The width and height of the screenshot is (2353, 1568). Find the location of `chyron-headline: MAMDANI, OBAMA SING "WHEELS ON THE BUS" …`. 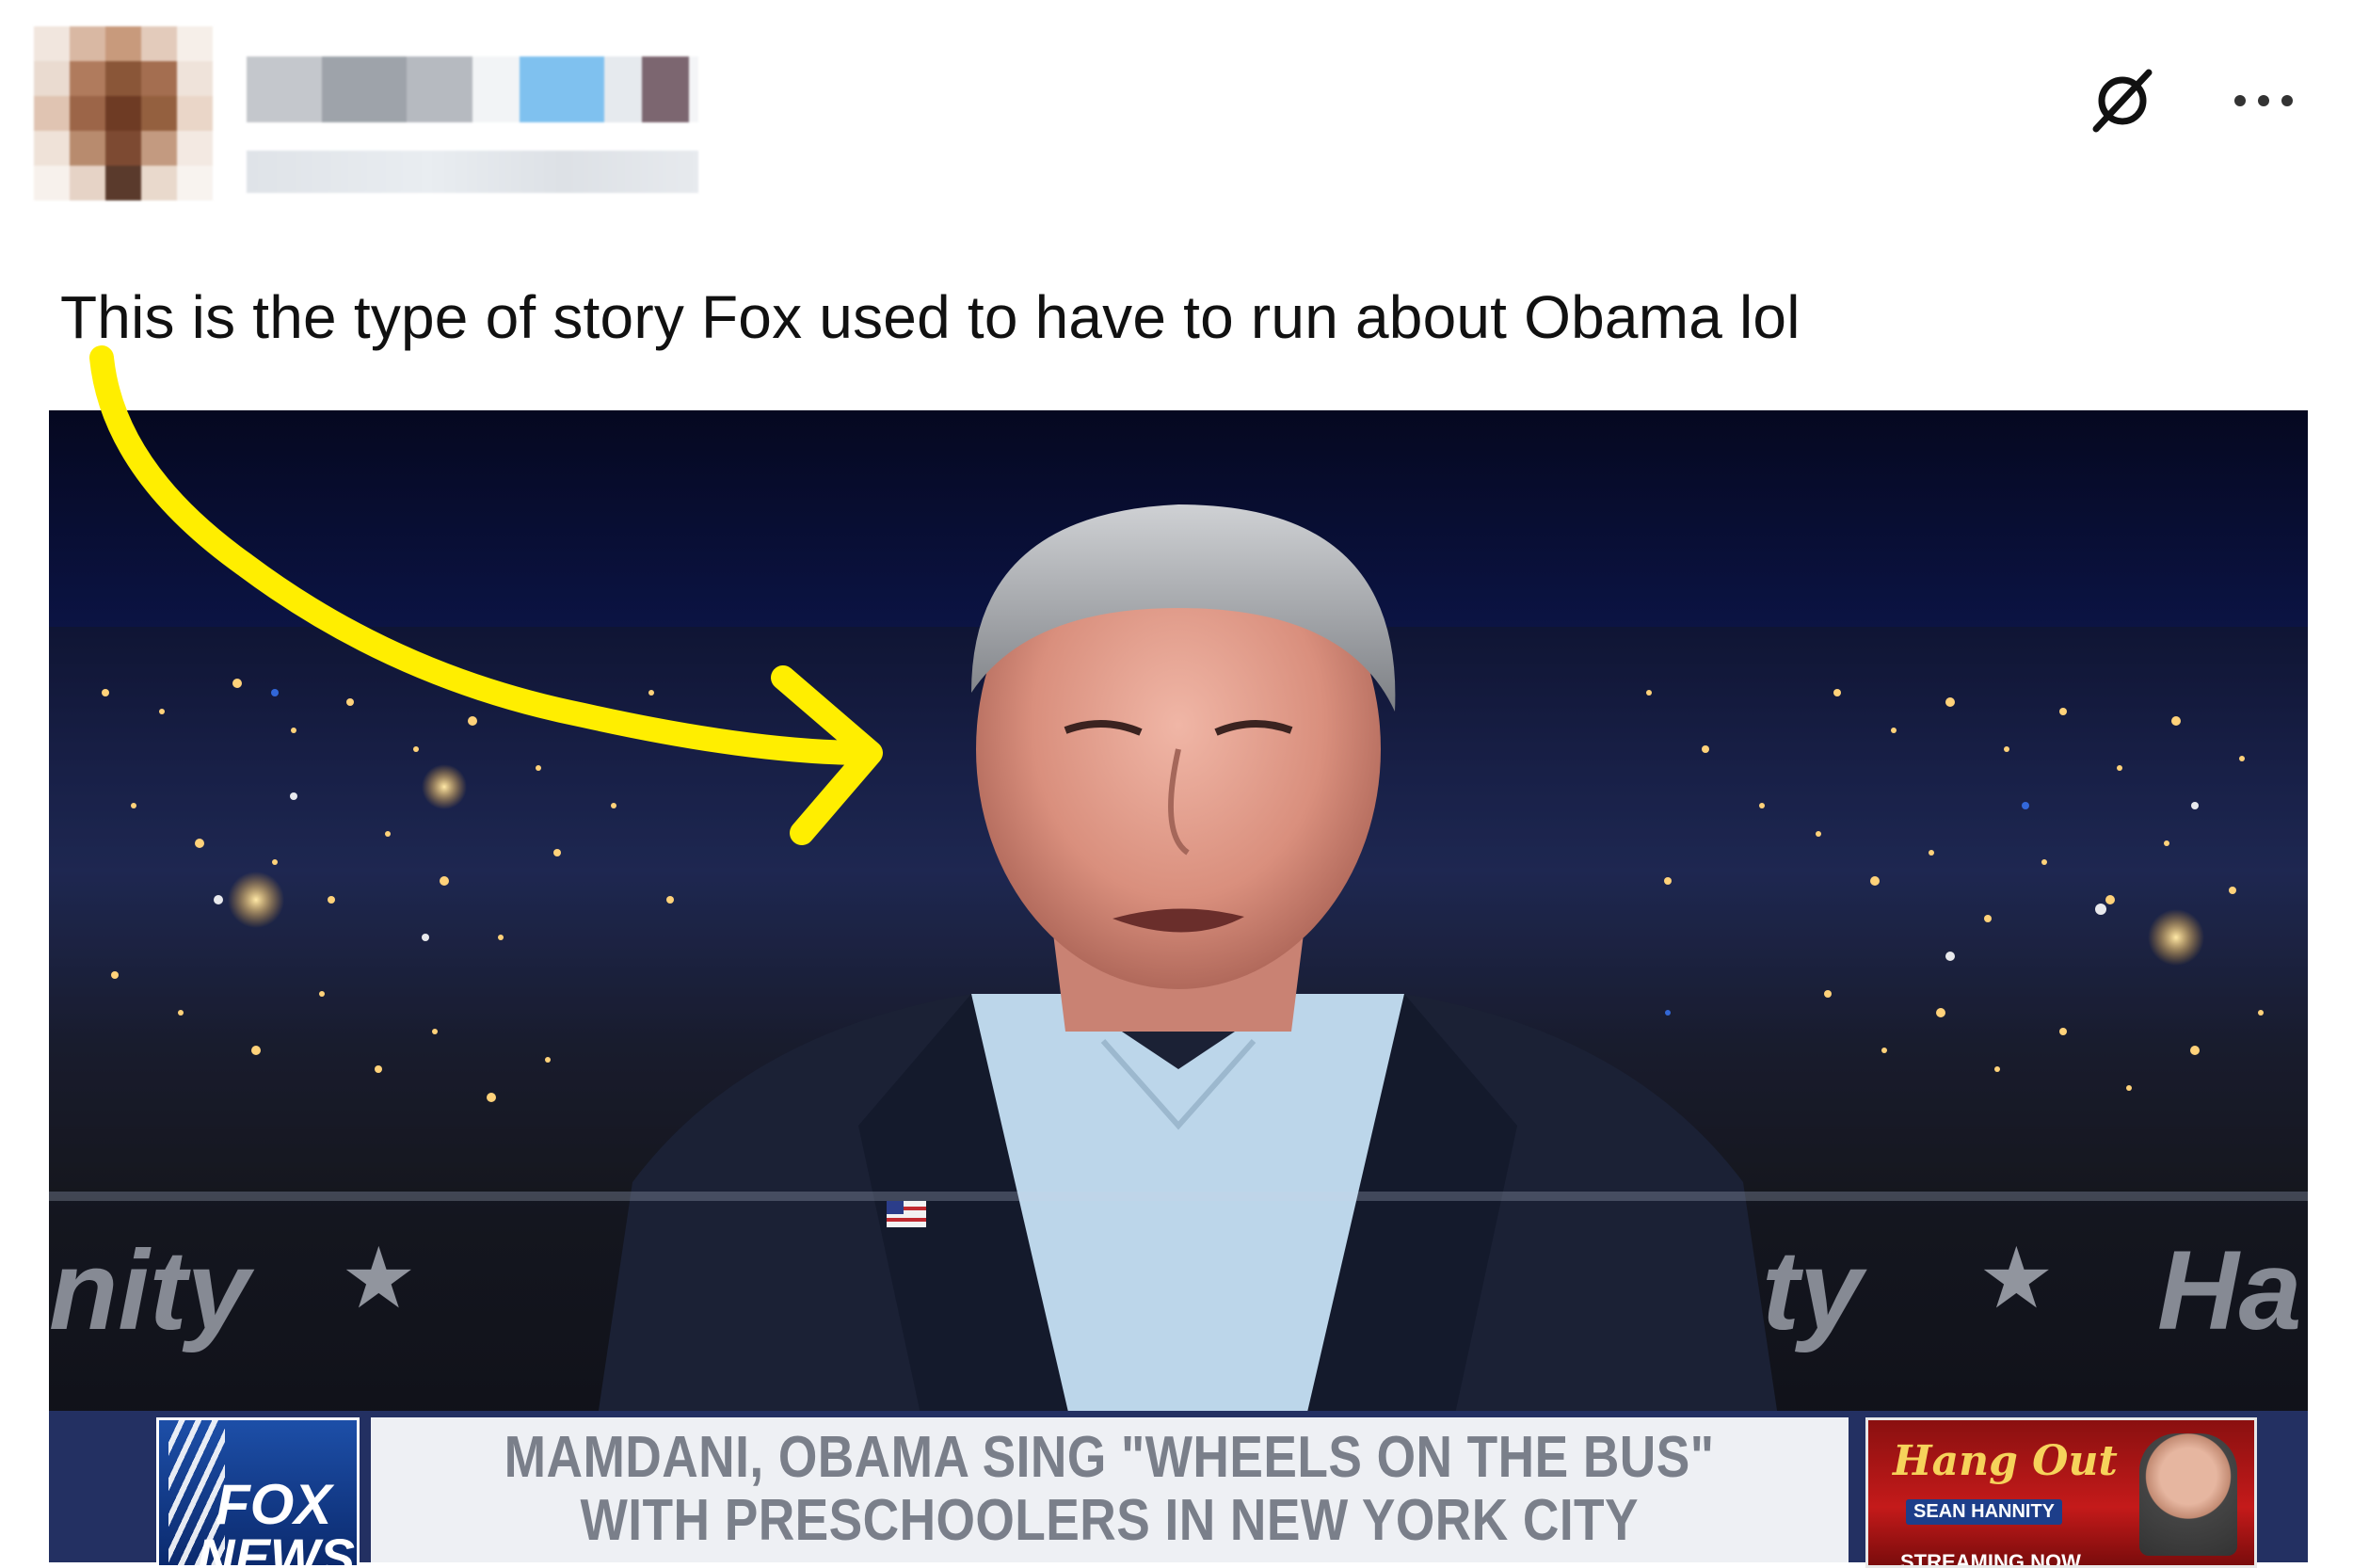

chyron-headline: MAMDANI, OBAMA SING "WHEELS ON THE BUS" … is located at coordinates (1110, 1489).